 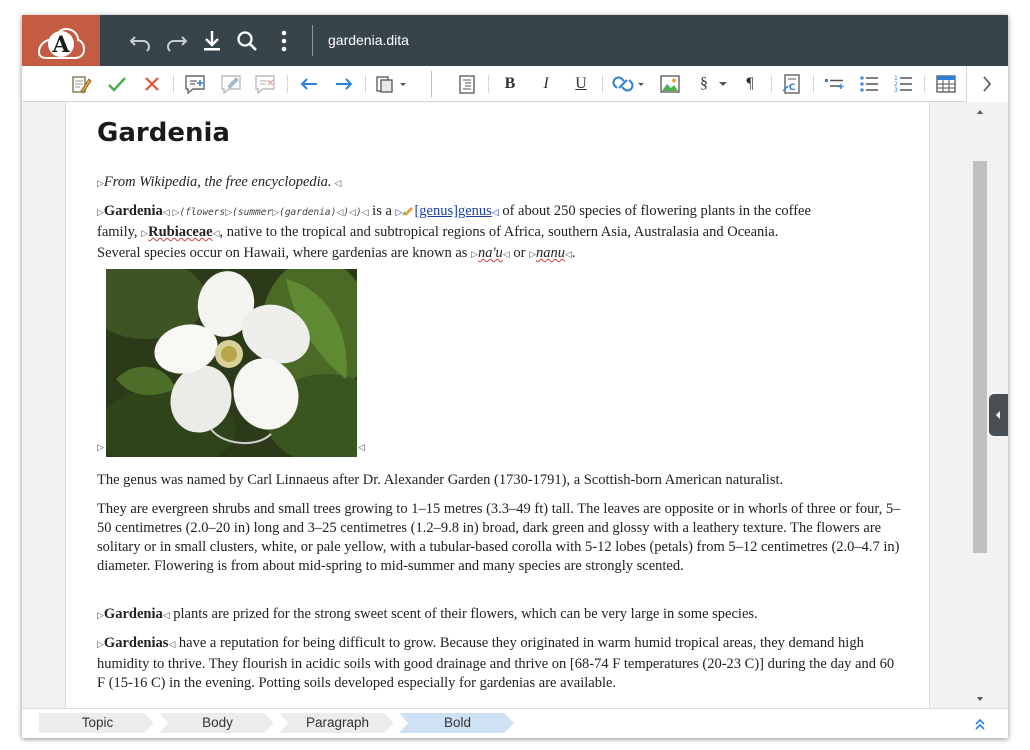 I want to click on link-icon, so click(x=628, y=84).